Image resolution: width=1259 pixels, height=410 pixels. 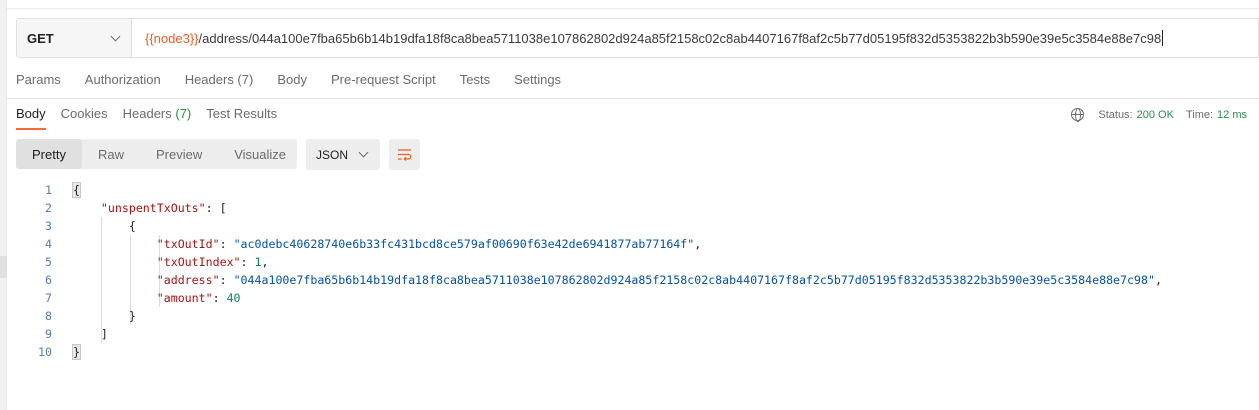 What do you see at coordinates (219, 79) in the screenshot?
I see `tab-headers: Headers (7)` at bounding box center [219, 79].